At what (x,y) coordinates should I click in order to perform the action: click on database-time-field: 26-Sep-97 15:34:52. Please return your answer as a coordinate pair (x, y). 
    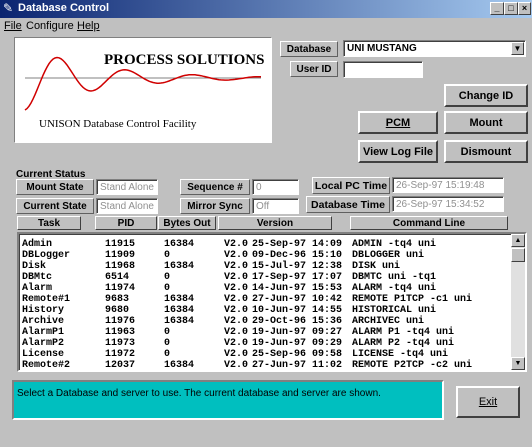
    Looking at the image, I should click on (448, 204).